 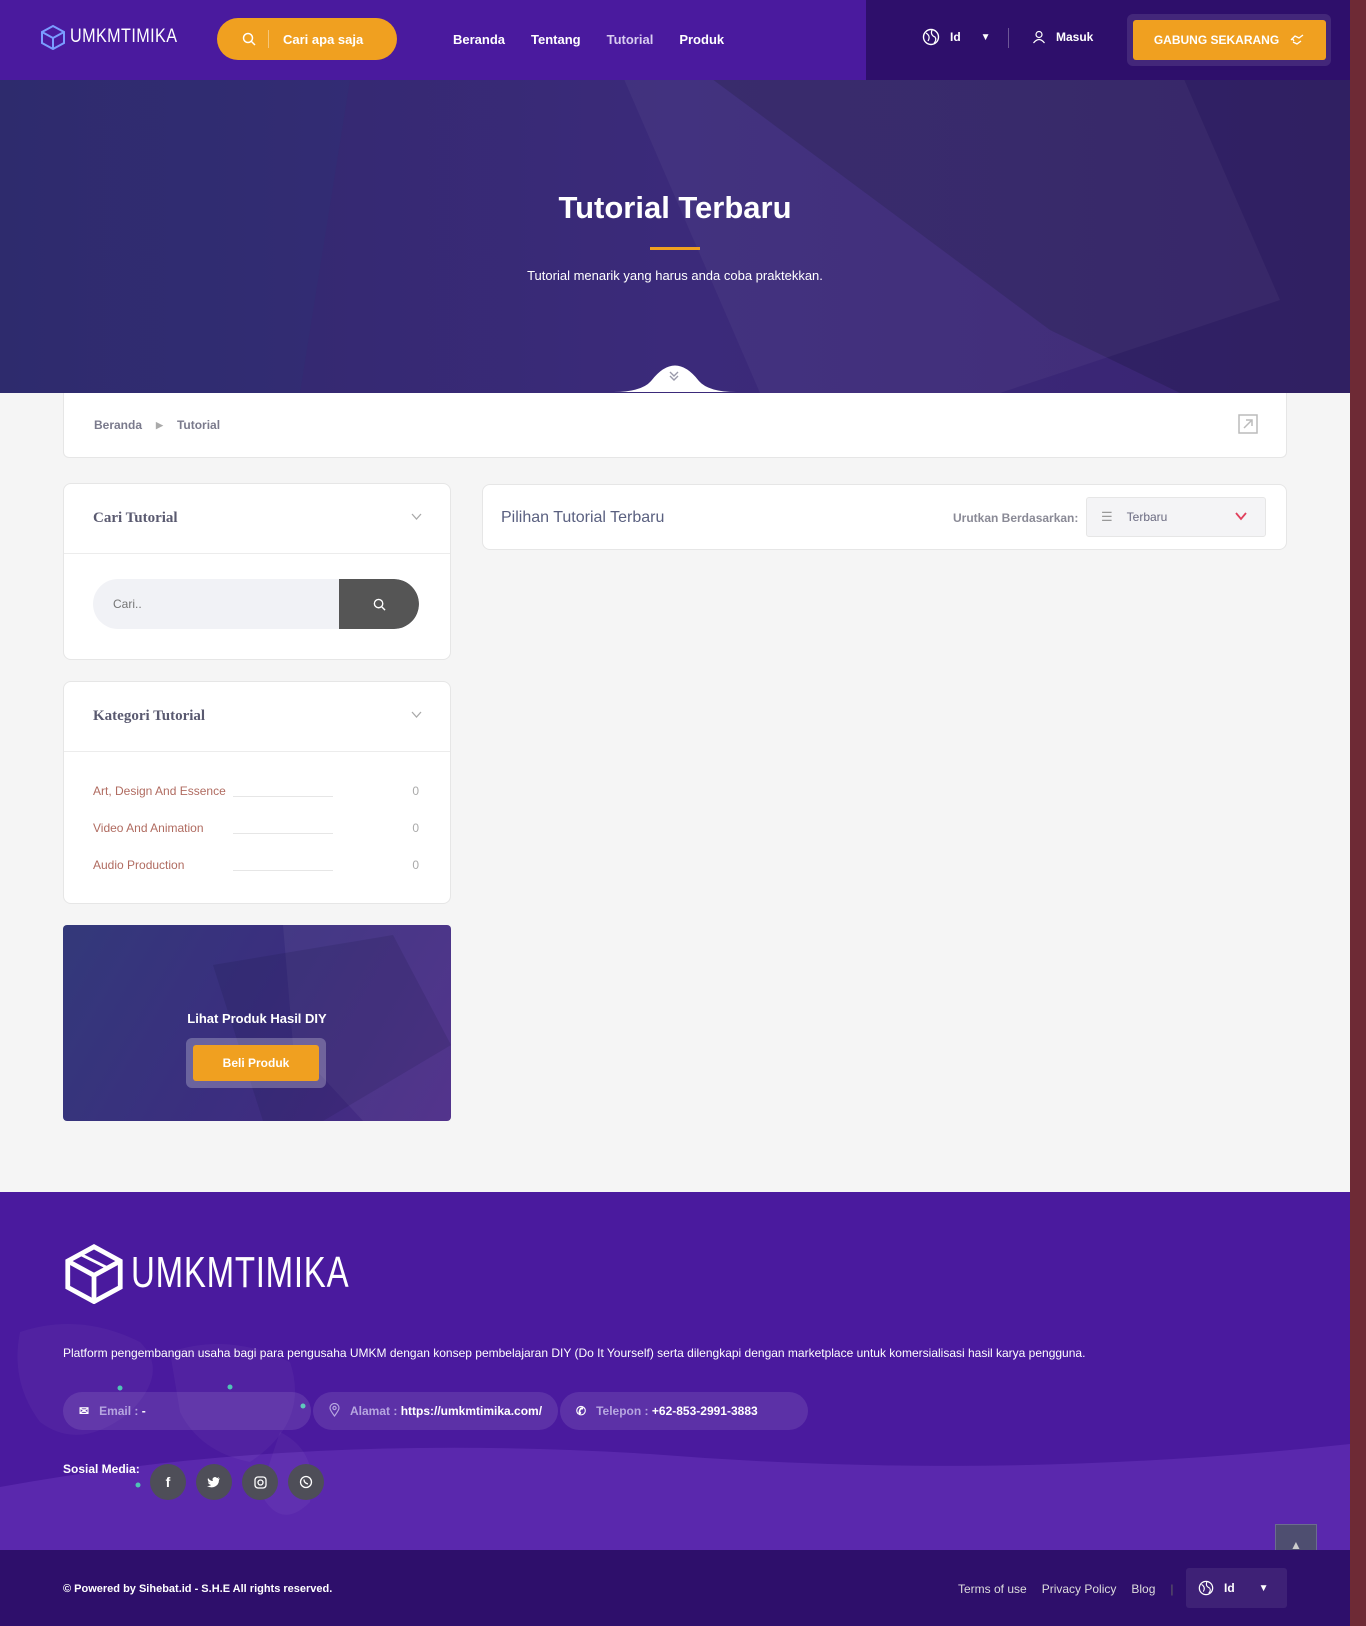 What do you see at coordinates (479, 39) in the screenshot?
I see `nav-beranda: Beranda` at bounding box center [479, 39].